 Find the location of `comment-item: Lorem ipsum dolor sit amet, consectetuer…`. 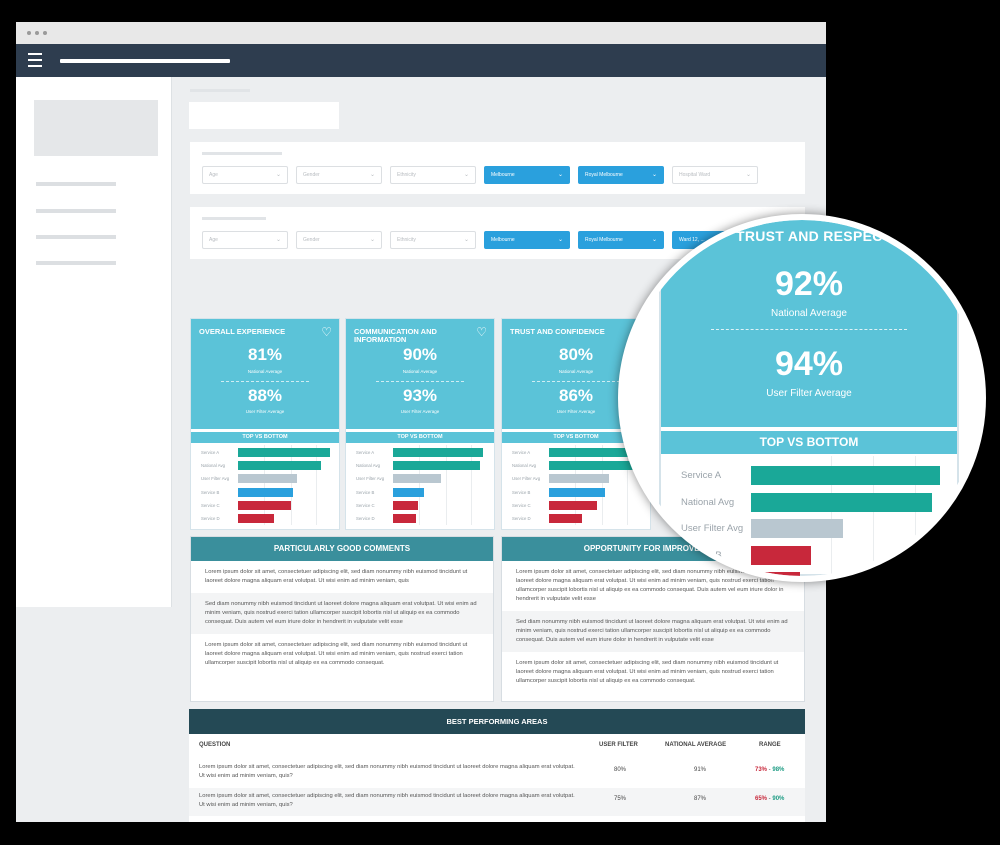

comment-item: Lorem ipsum dolor sit amet, consectetuer… is located at coordinates (336, 576).